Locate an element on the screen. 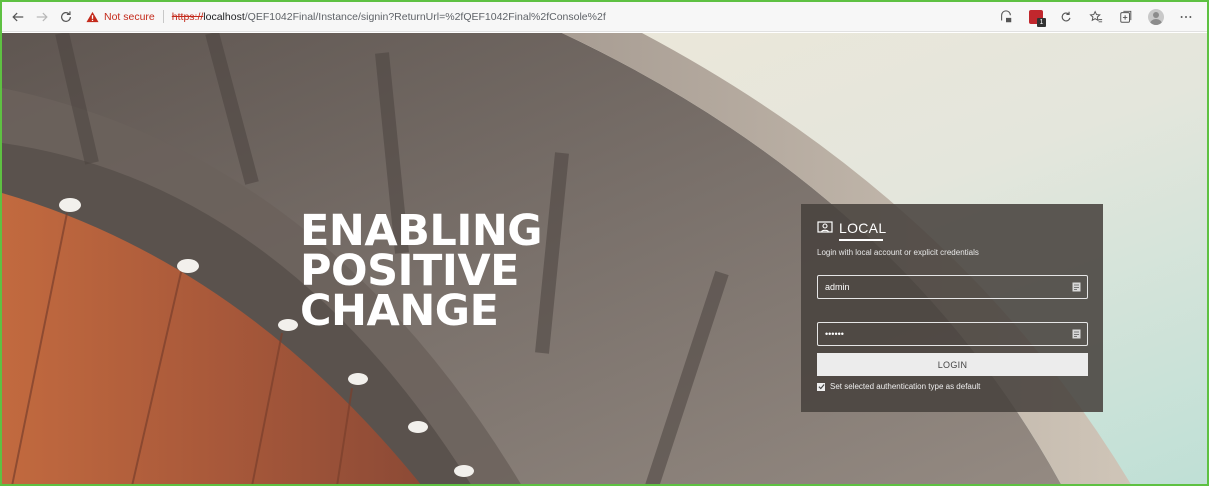 This screenshot has height=486, width=1209. favorites-button is located at coordinates (1096, 17).